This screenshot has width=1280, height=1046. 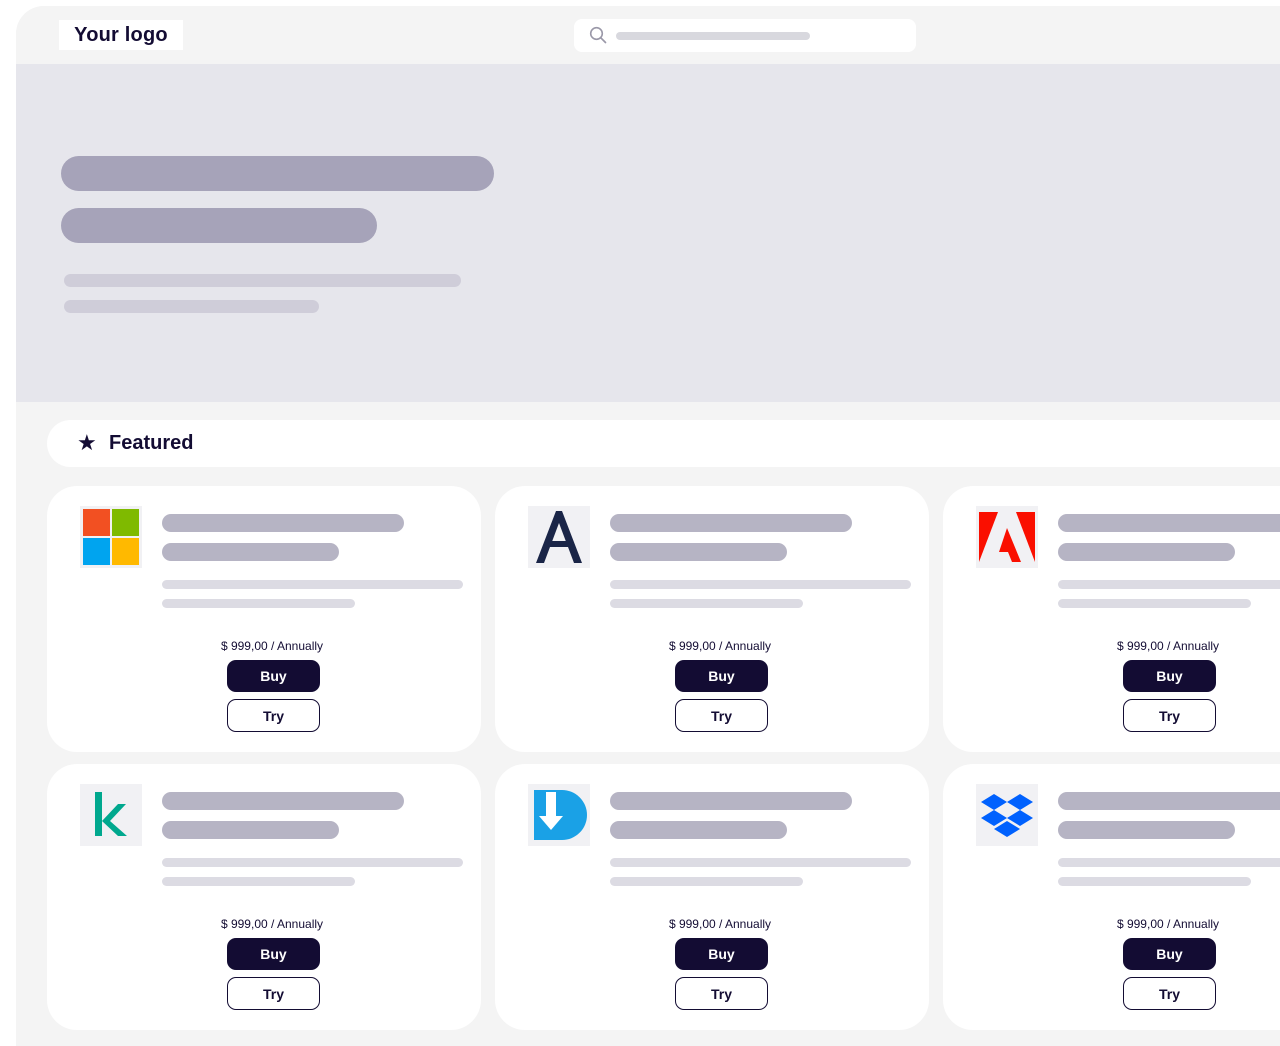 I want to click on search-bar, so click(x=745, y=35).